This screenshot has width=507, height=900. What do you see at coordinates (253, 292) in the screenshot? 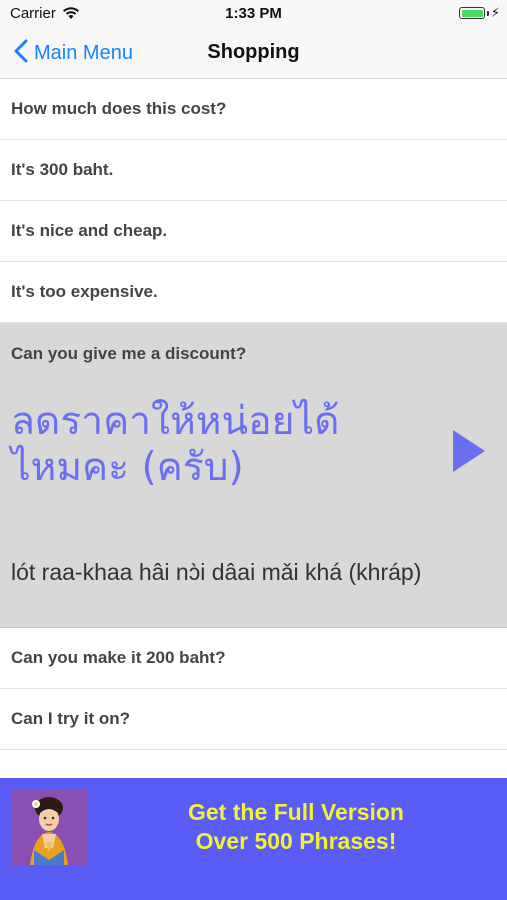
I see `phrase-row: It's too expensive.` at bounding box center [253, 292].